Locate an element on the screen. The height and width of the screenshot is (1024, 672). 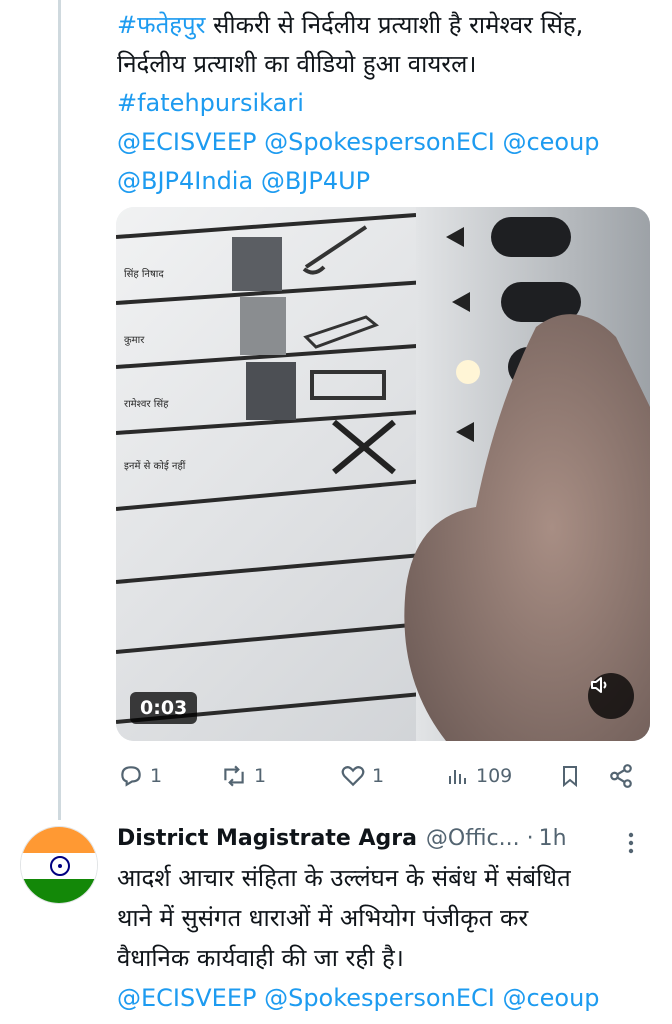
bookmark-button is located at coordinates (570, 776).